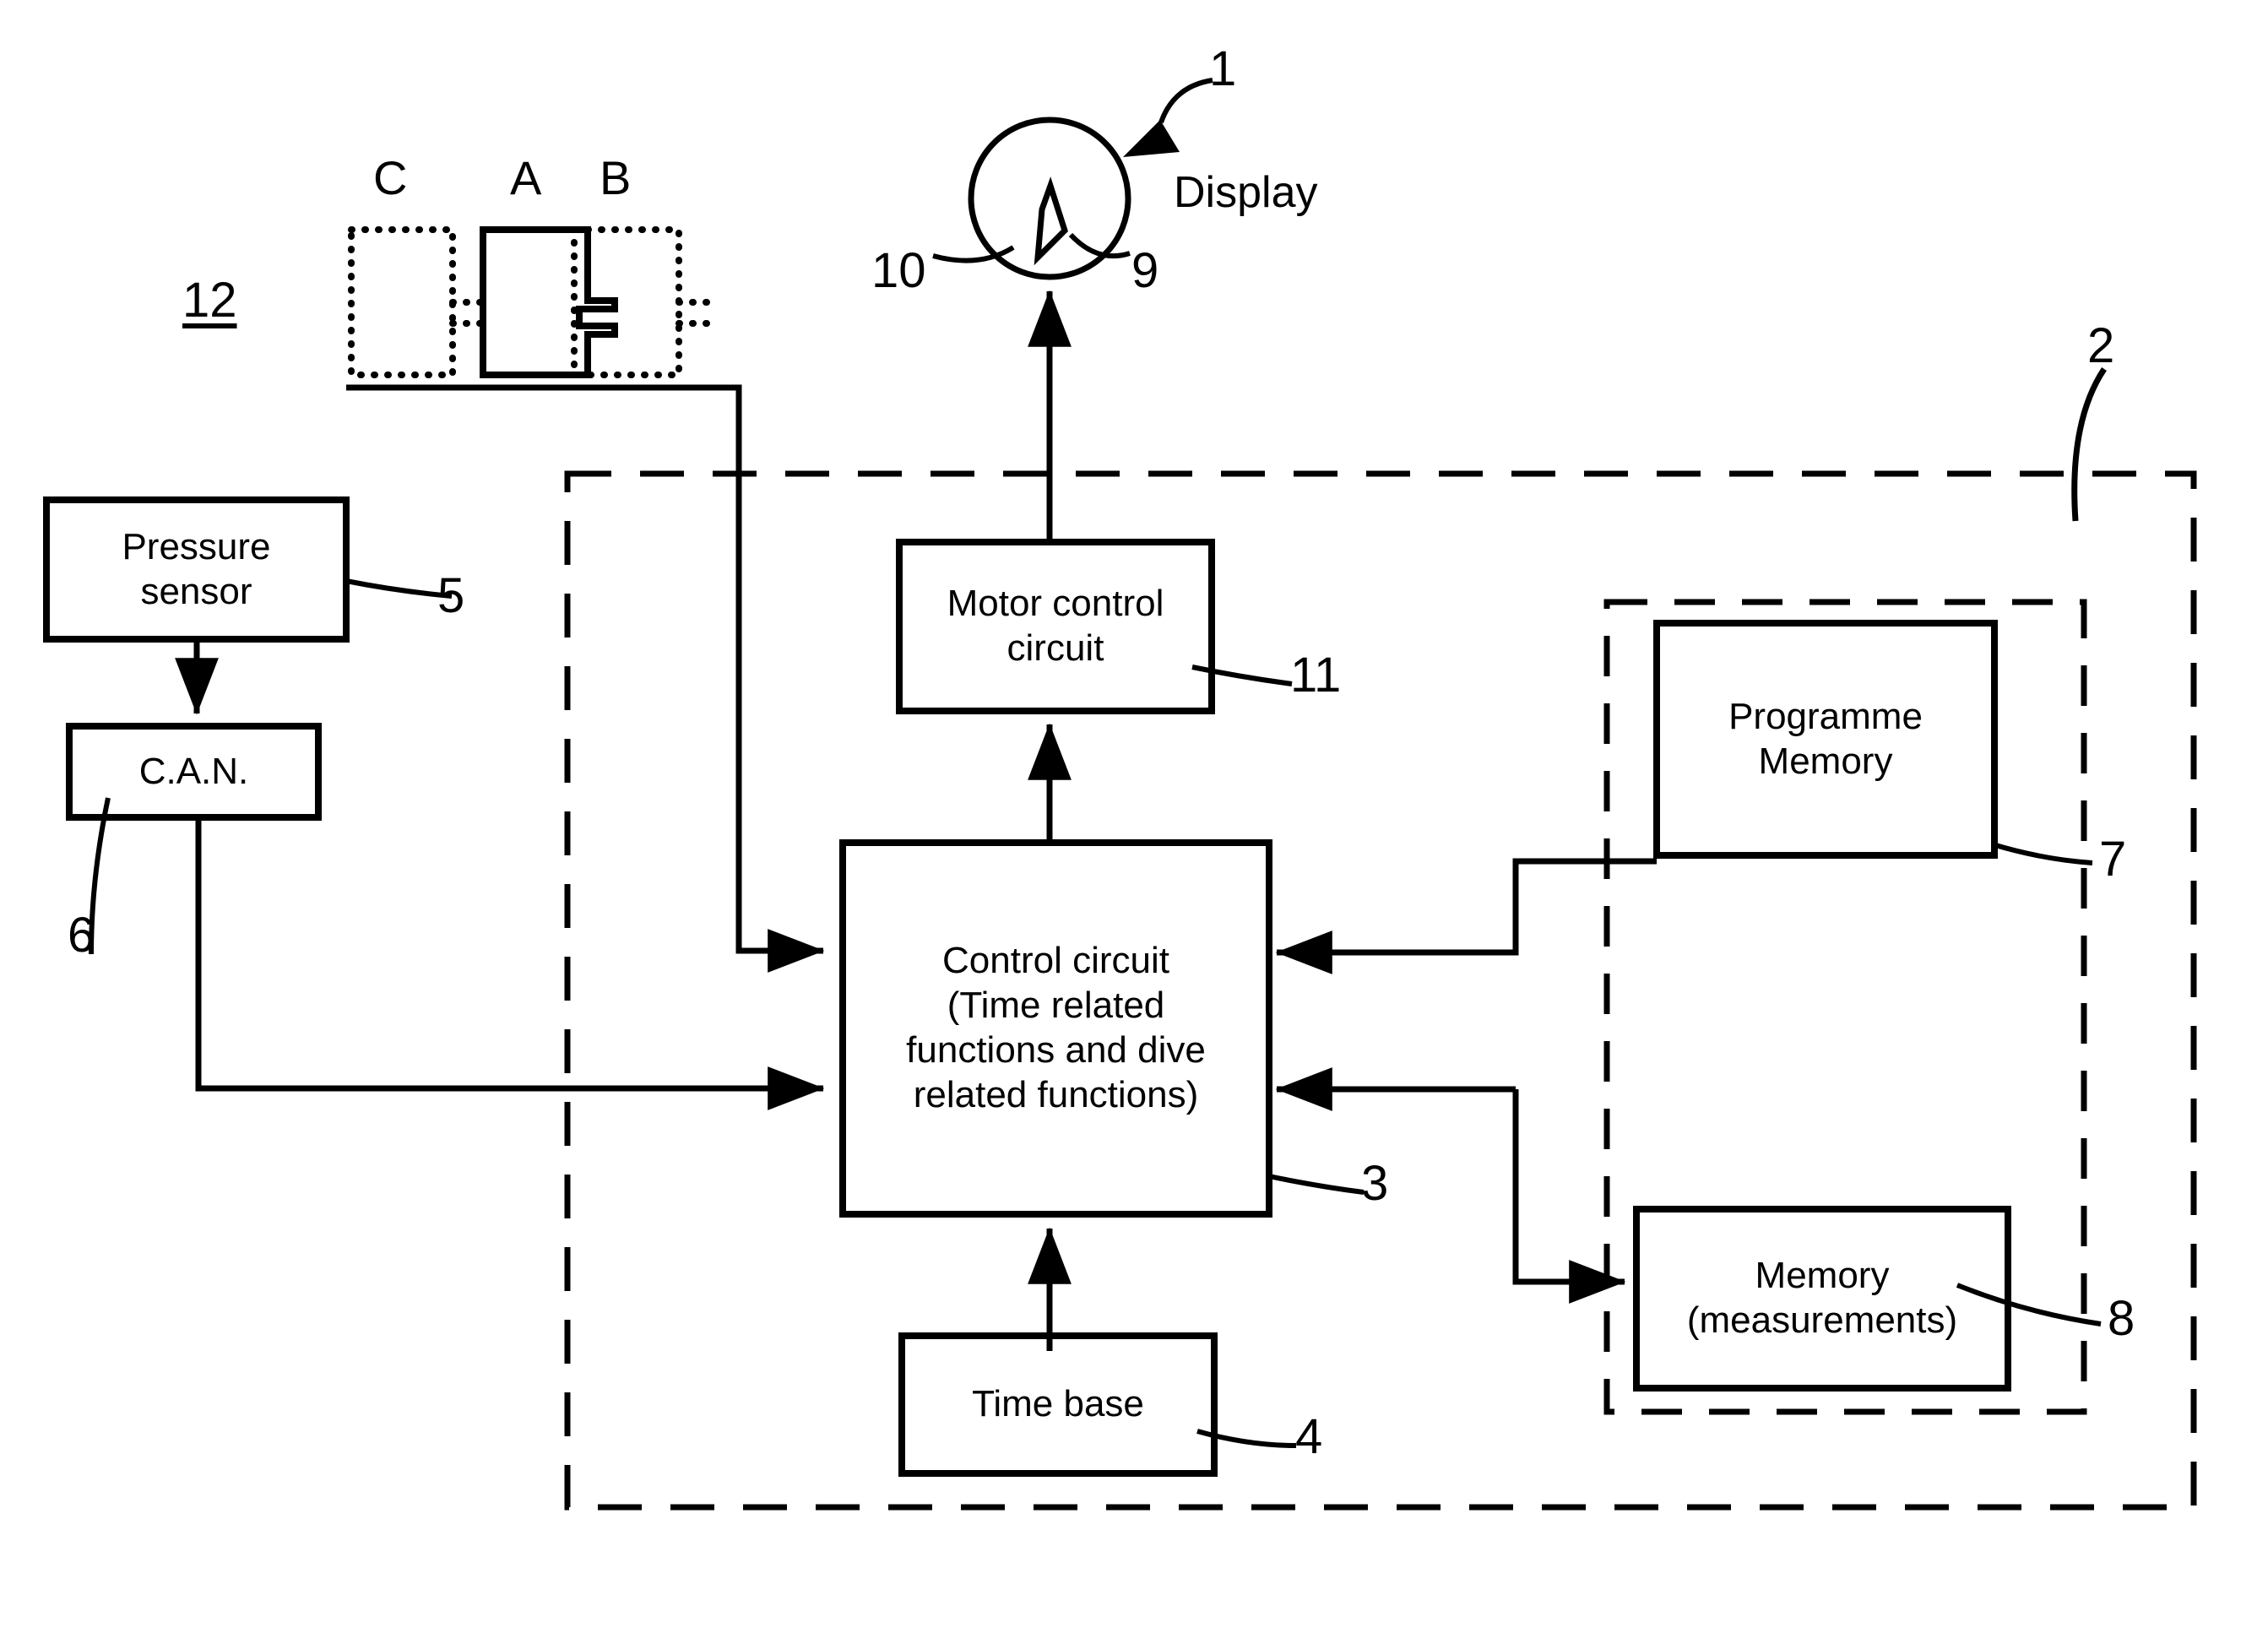 The height and width of the screenshot is (1633, 2268). I want to click on control-circuit-group, so click(1102, 1028).